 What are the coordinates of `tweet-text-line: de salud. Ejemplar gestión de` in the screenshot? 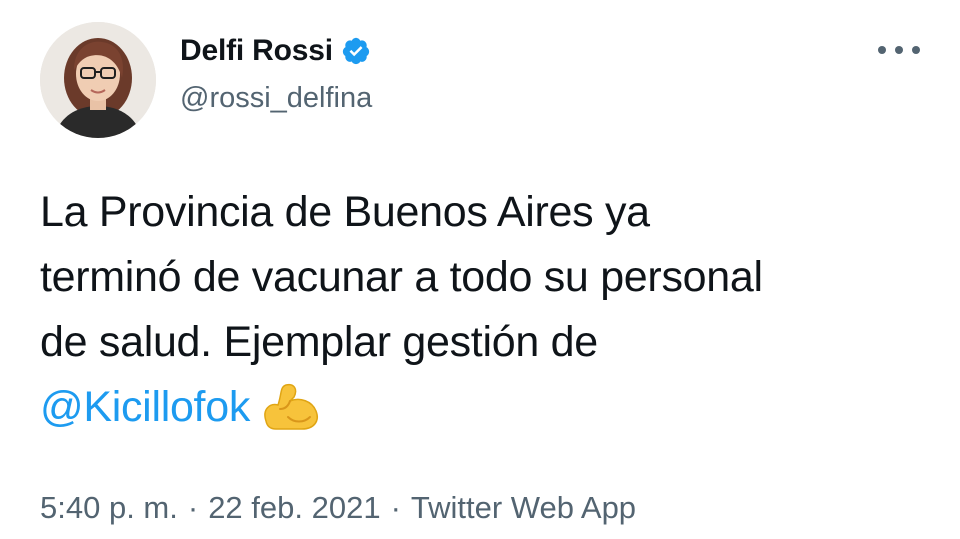 It's located at (319, 342).